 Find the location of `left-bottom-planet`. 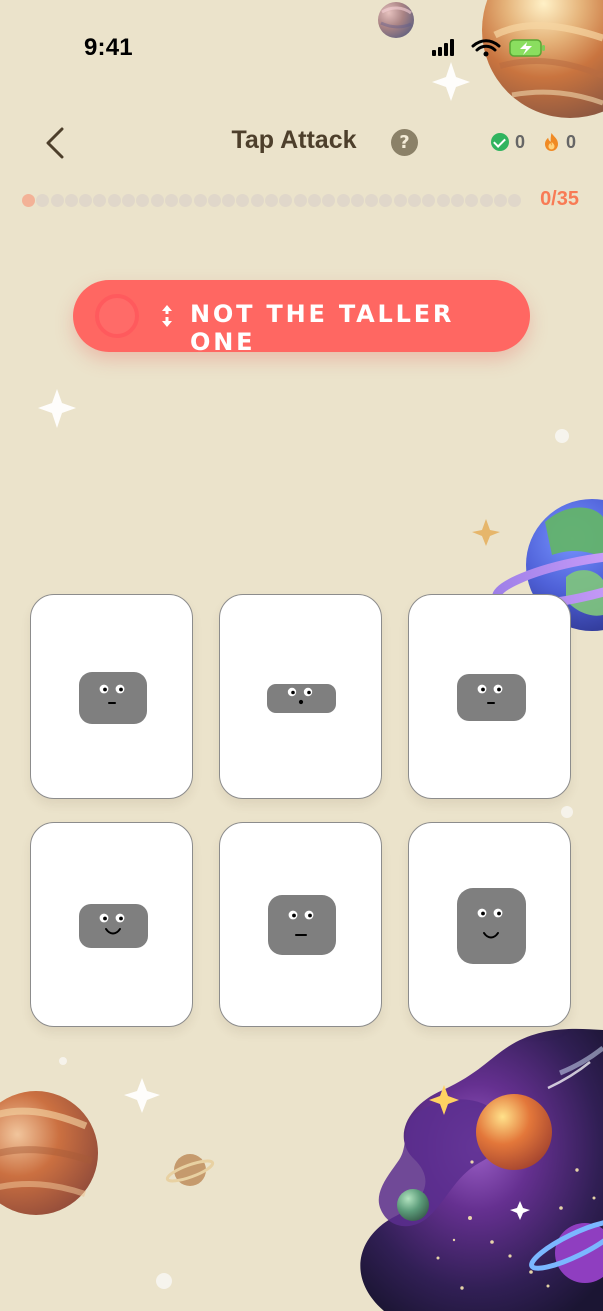

left-bottom-planet is located at coordinates (49, 1153).